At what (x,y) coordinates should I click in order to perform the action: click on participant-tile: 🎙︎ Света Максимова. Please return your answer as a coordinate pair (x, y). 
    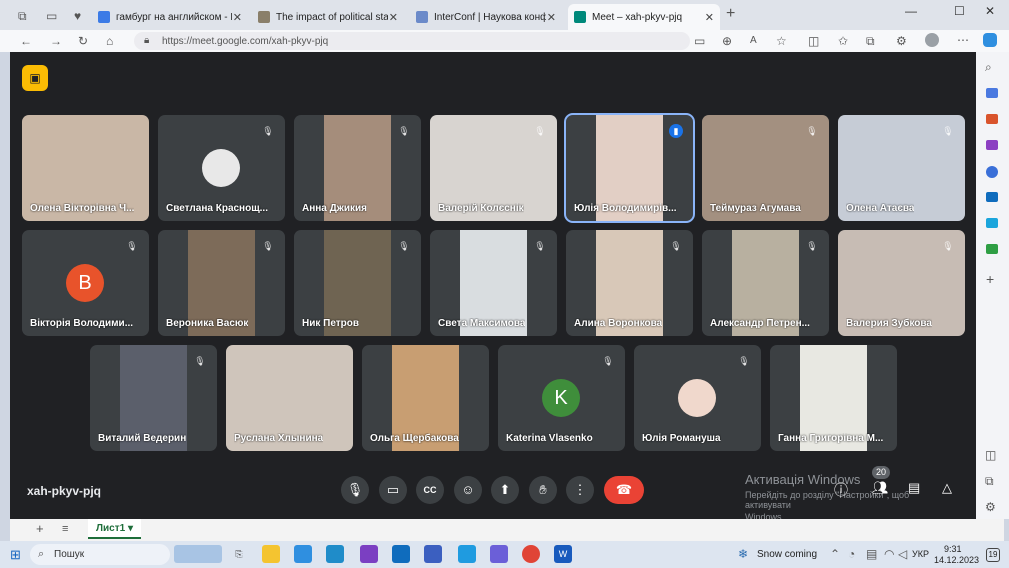
    Looking at the image, I should click on (493, 283).